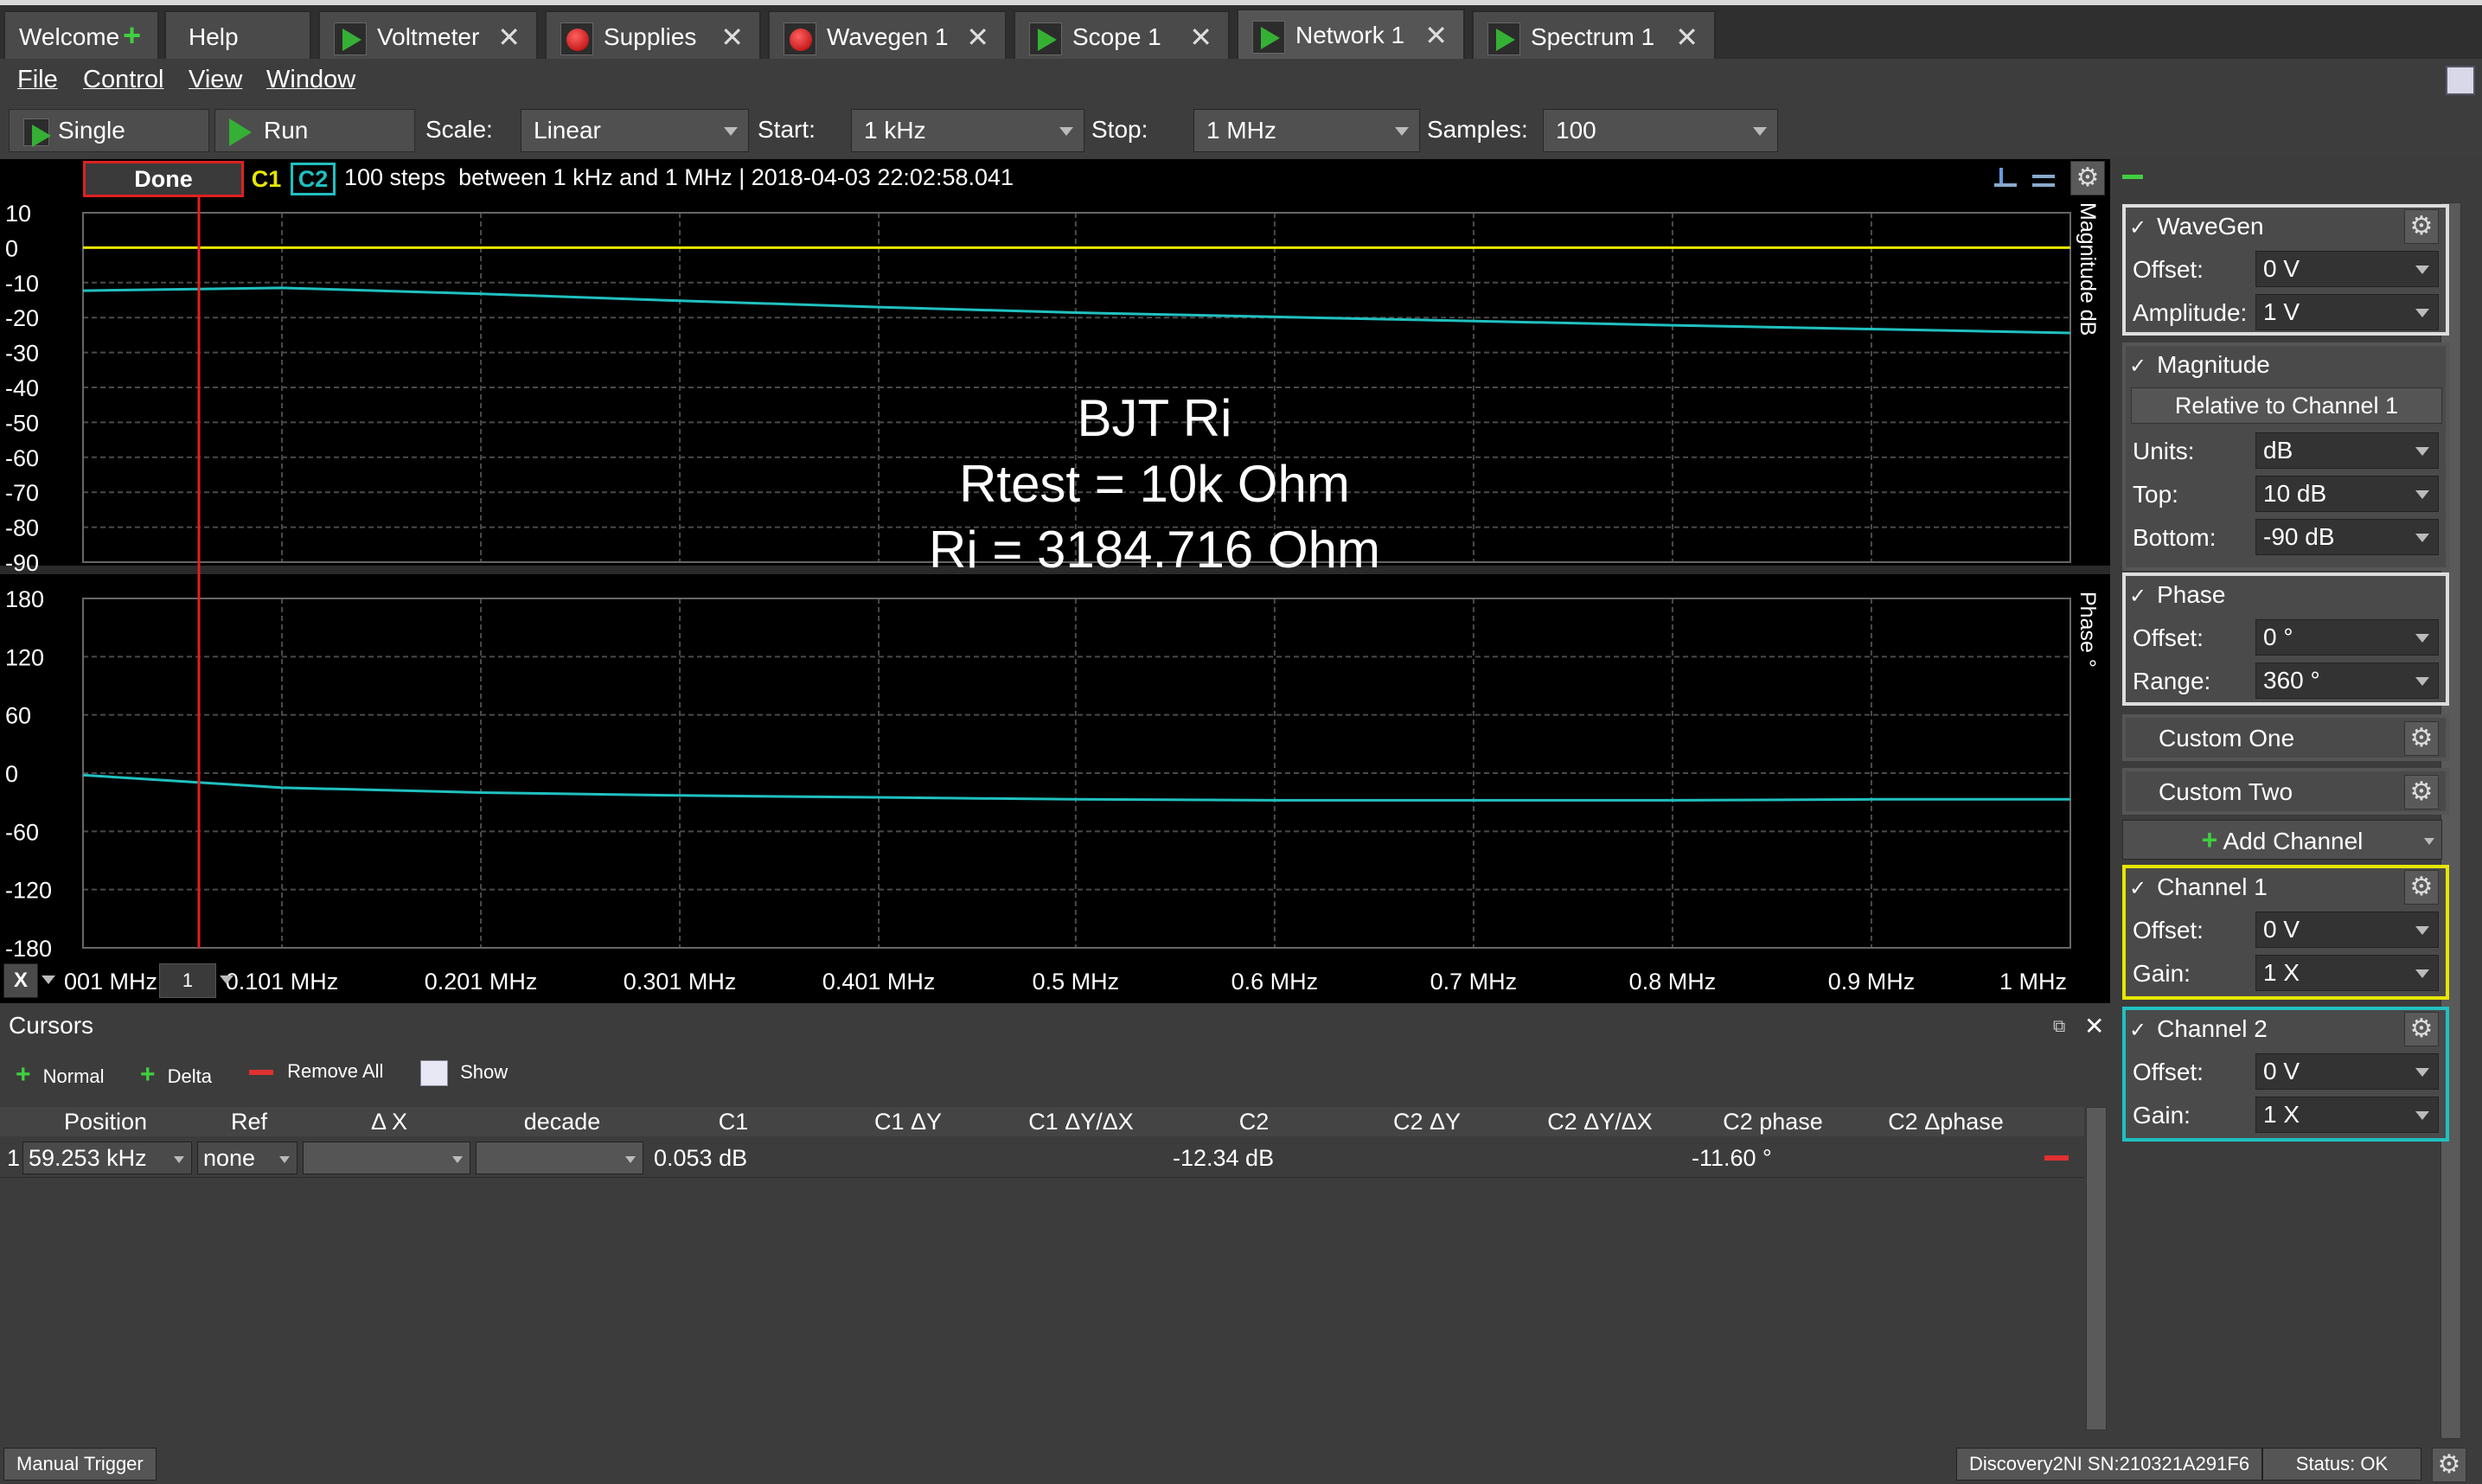 The height and width of the screenshot is (1484, 2482). I want to click on cursor-table-scrollbar, so click(2096, 1269).